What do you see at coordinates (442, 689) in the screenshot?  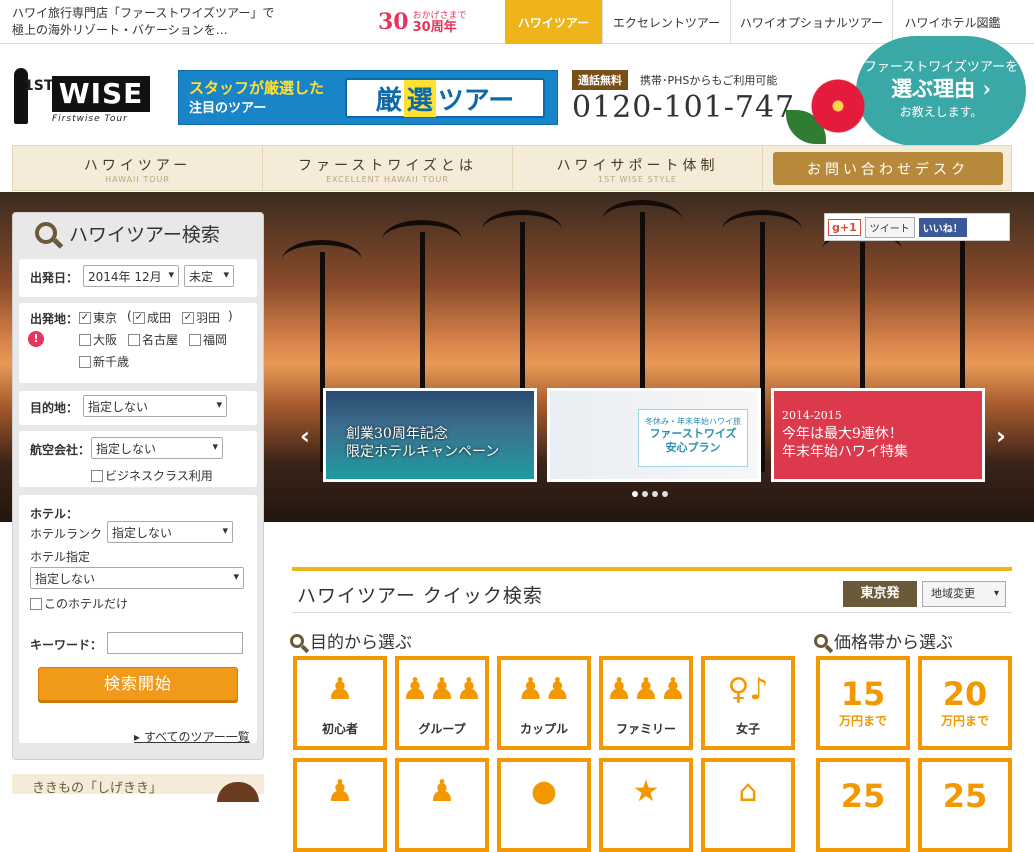 I see `group-icon: ♟♟♟` at bounding box center [442, 689].